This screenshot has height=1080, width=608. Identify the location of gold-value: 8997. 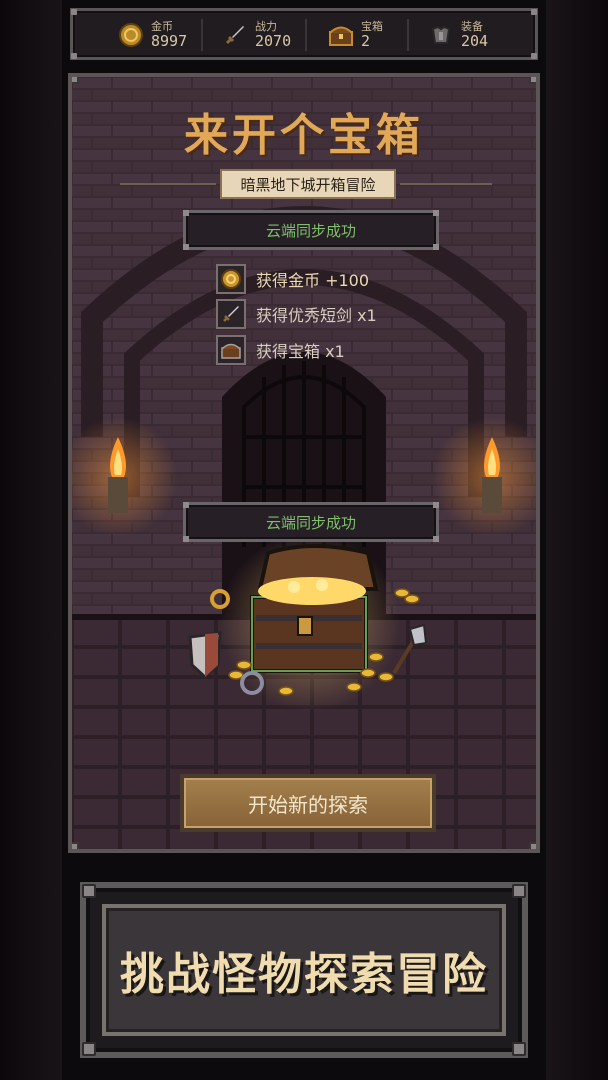
(169, 41).